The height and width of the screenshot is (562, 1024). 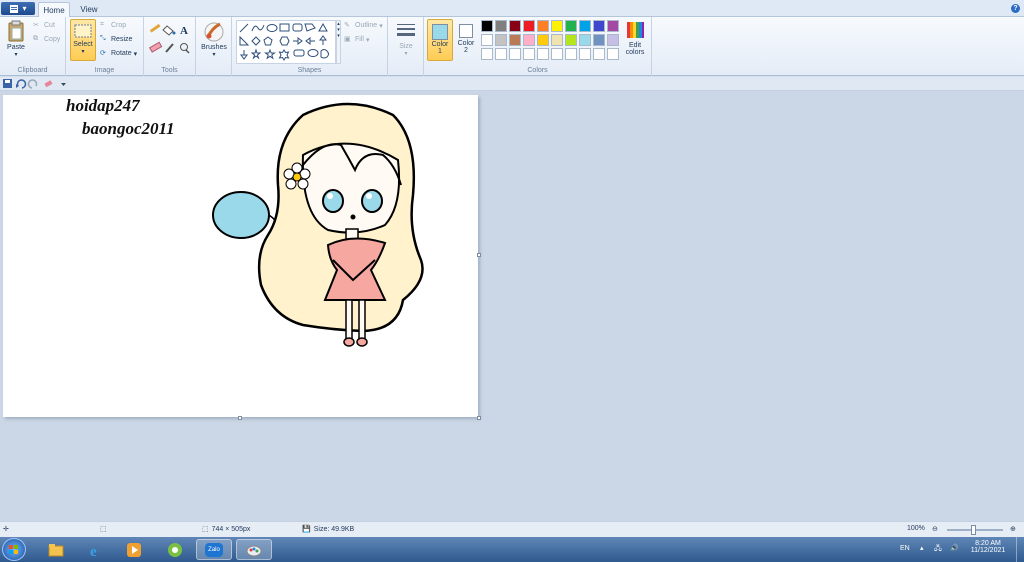 I want to click on show-desktop-button, so click(x=1020, y=549).